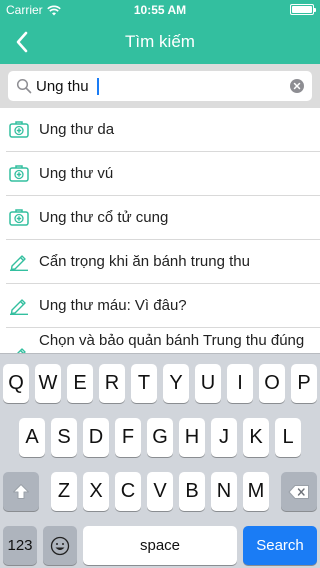 The image size is (320, 568). I want to click on key-n: N, so click(224, 491).